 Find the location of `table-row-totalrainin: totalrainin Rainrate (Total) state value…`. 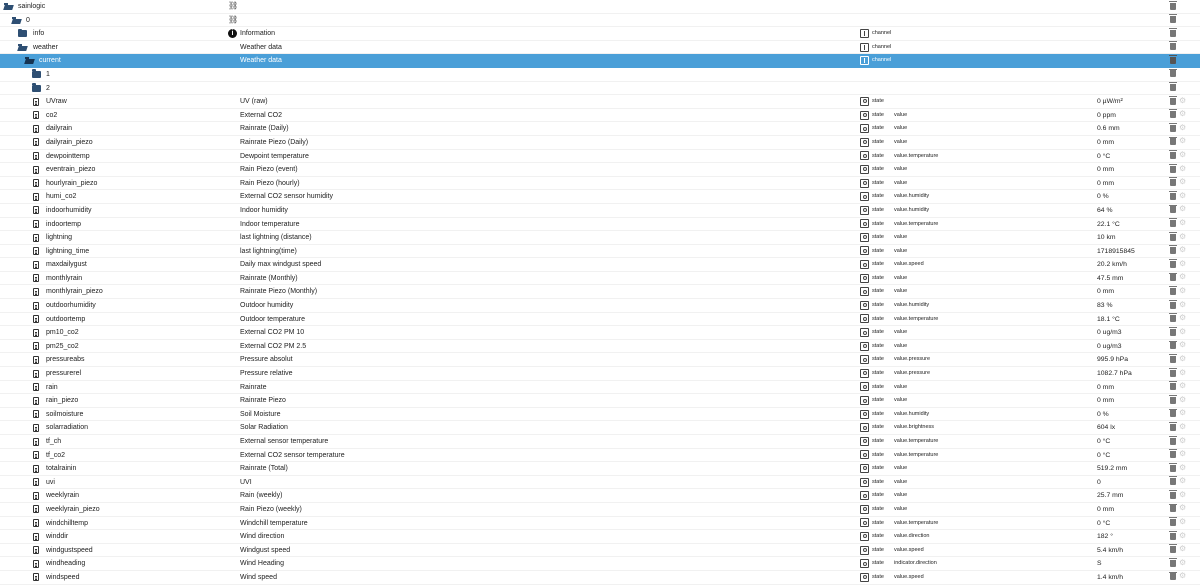

table-row-totalrainin: totalrainin Rainrate (Total) state value… is located at coordinates (600, 469).